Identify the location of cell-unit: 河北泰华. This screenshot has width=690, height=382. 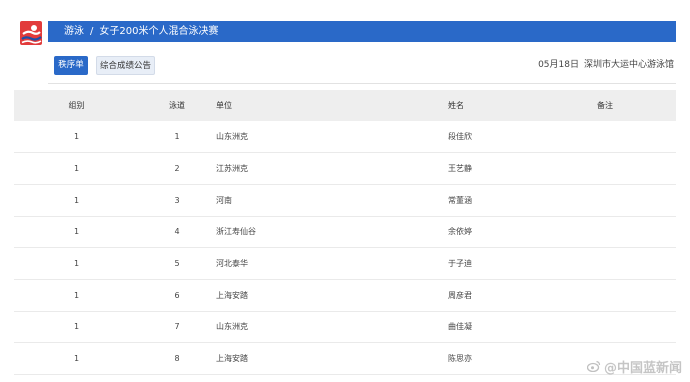
(232, 264).